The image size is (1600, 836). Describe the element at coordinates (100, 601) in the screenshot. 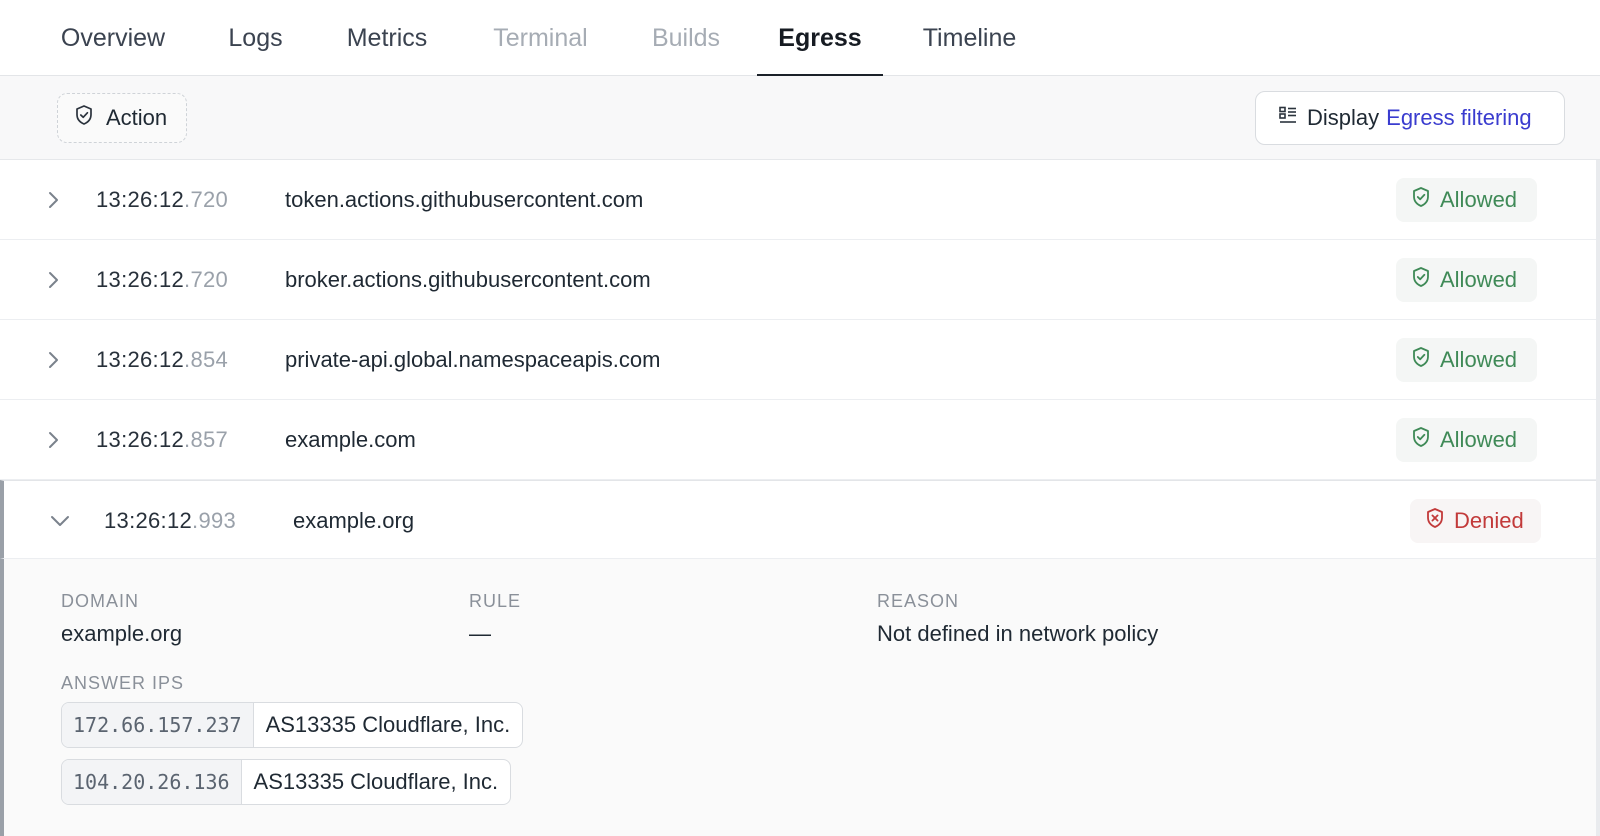

I see `domain-field-label: DOMAIN` at that location.